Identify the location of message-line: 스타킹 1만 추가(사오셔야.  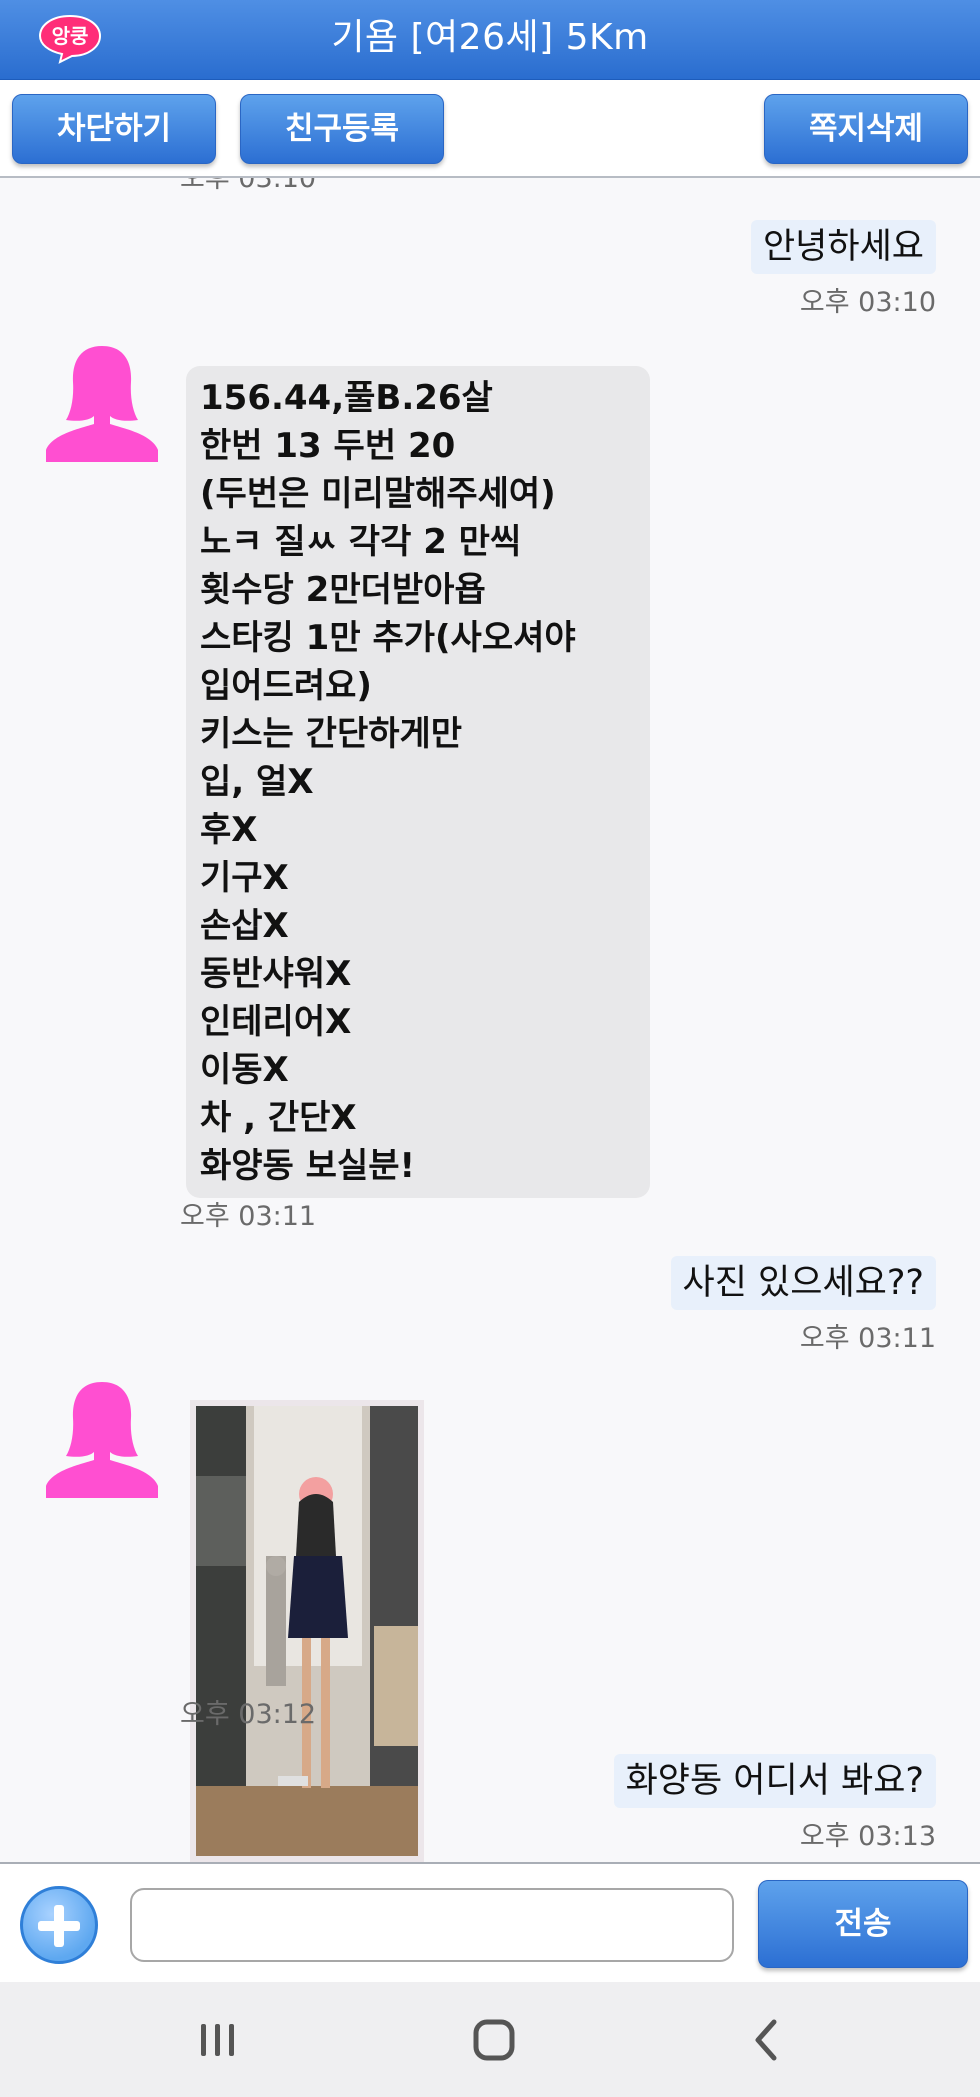
(388, 638).